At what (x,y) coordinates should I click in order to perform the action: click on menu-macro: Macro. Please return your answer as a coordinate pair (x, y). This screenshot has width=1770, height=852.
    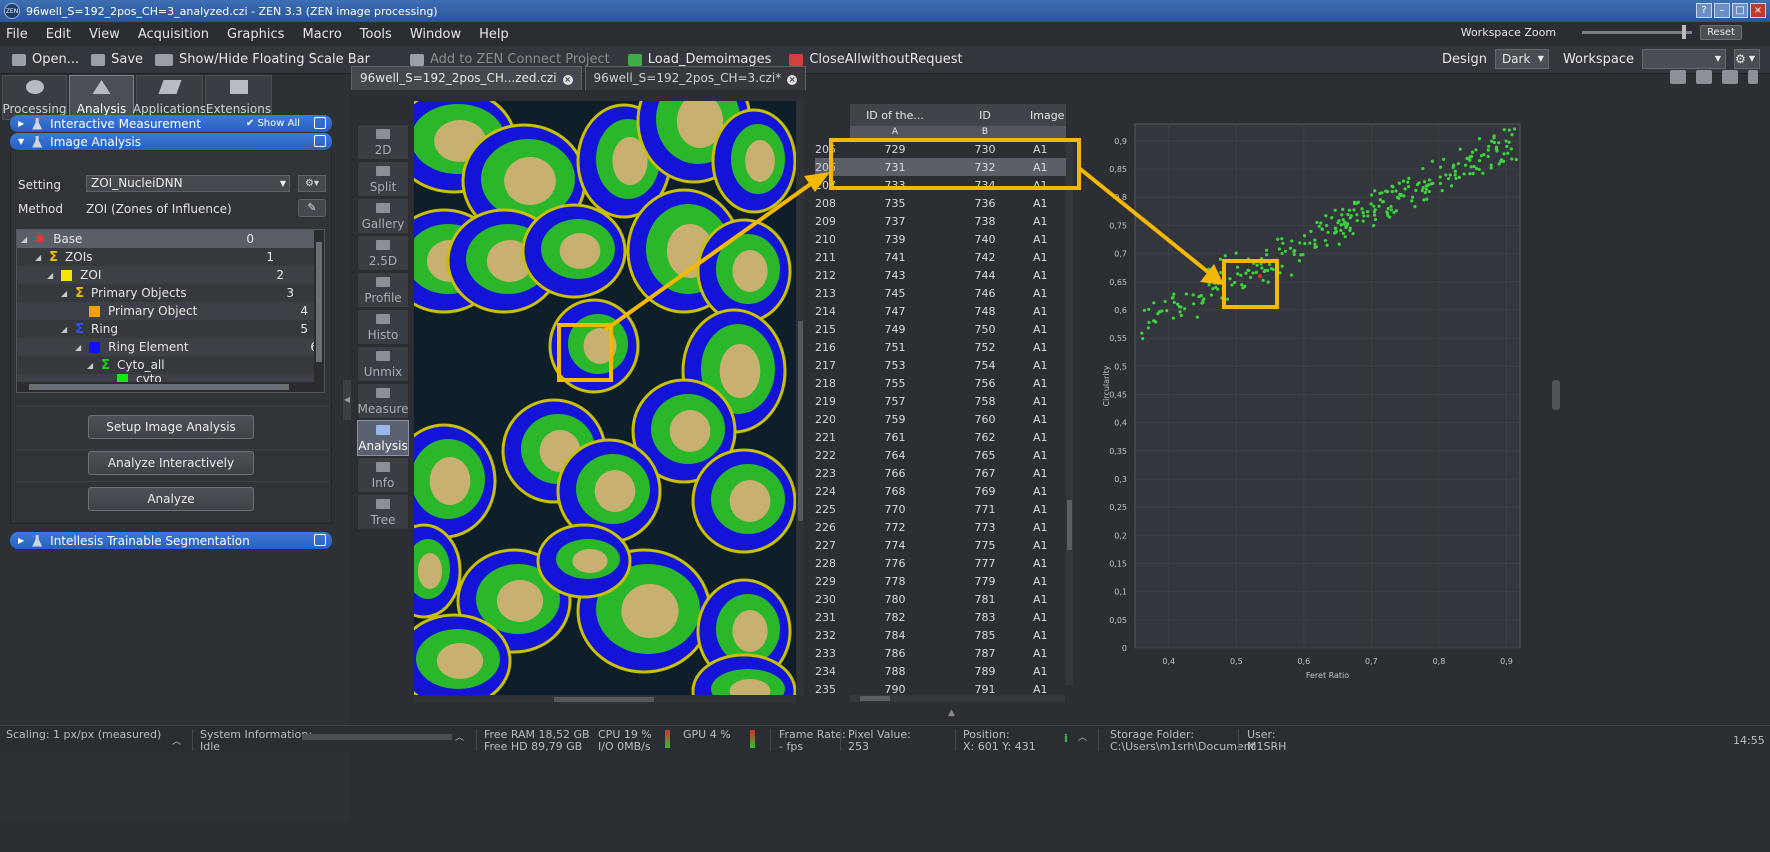
    Looking at the image, I should click on (321, 34).